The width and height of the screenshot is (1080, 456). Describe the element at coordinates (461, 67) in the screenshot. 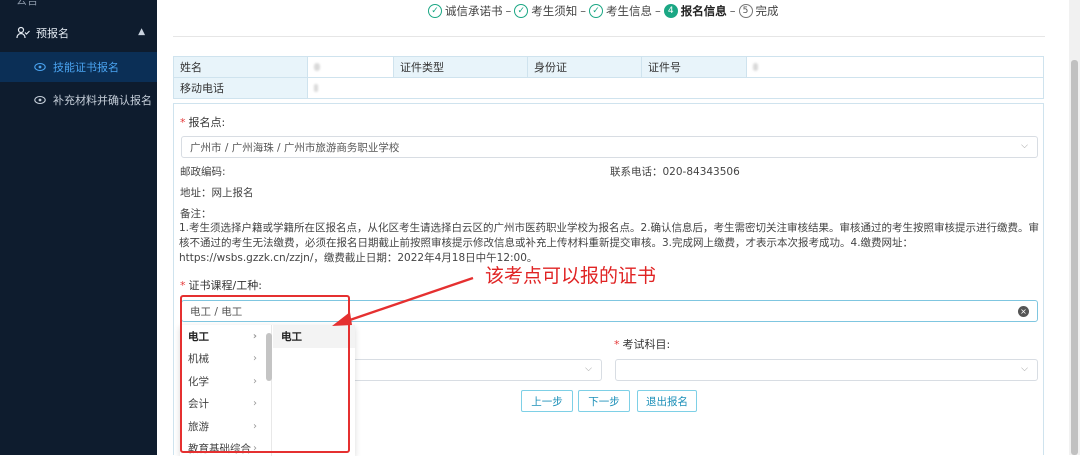

I see `idtype-label: 证件类型` at that location.